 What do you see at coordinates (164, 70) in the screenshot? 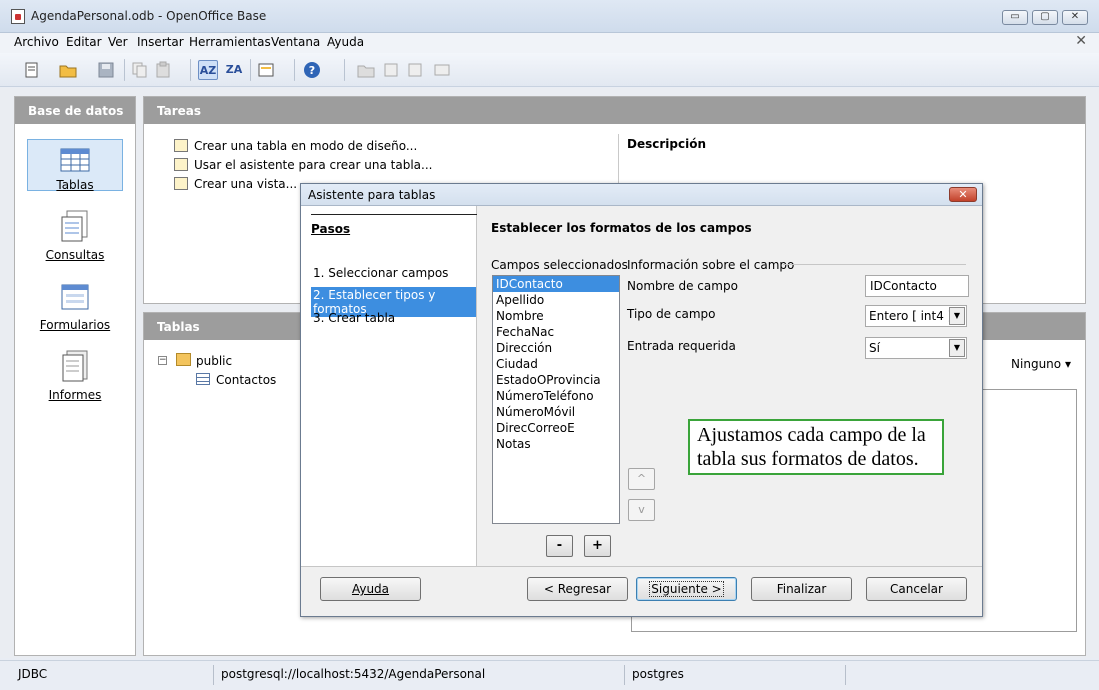
I see `paste-icon` at bounding box center [164, 70].